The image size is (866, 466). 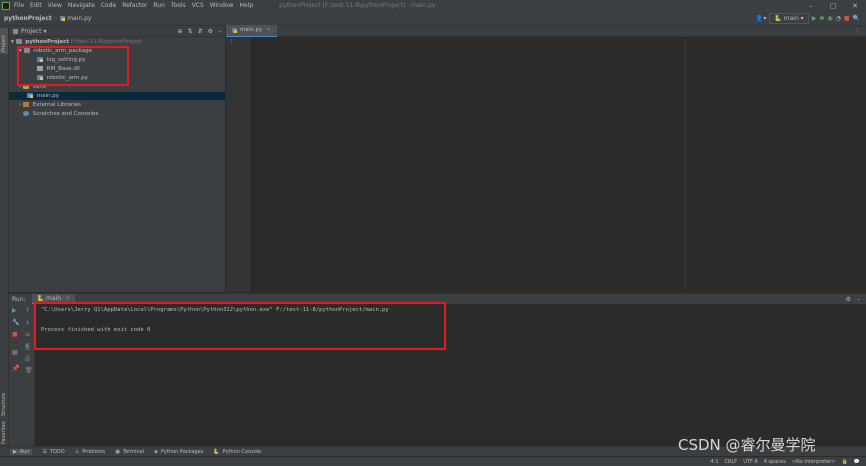 What do you see at coordinates (19, 299) in the screenshot?
I see `run-panel-label: Run:` at bounding box center [19, 299].